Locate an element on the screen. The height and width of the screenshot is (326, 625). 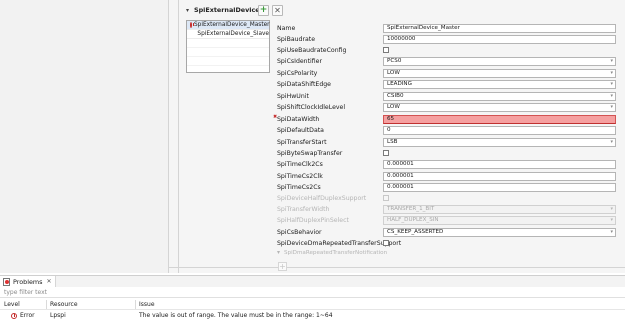
data-shift-edge-select: LEADING ▾ is located at coordinates (499, 84).